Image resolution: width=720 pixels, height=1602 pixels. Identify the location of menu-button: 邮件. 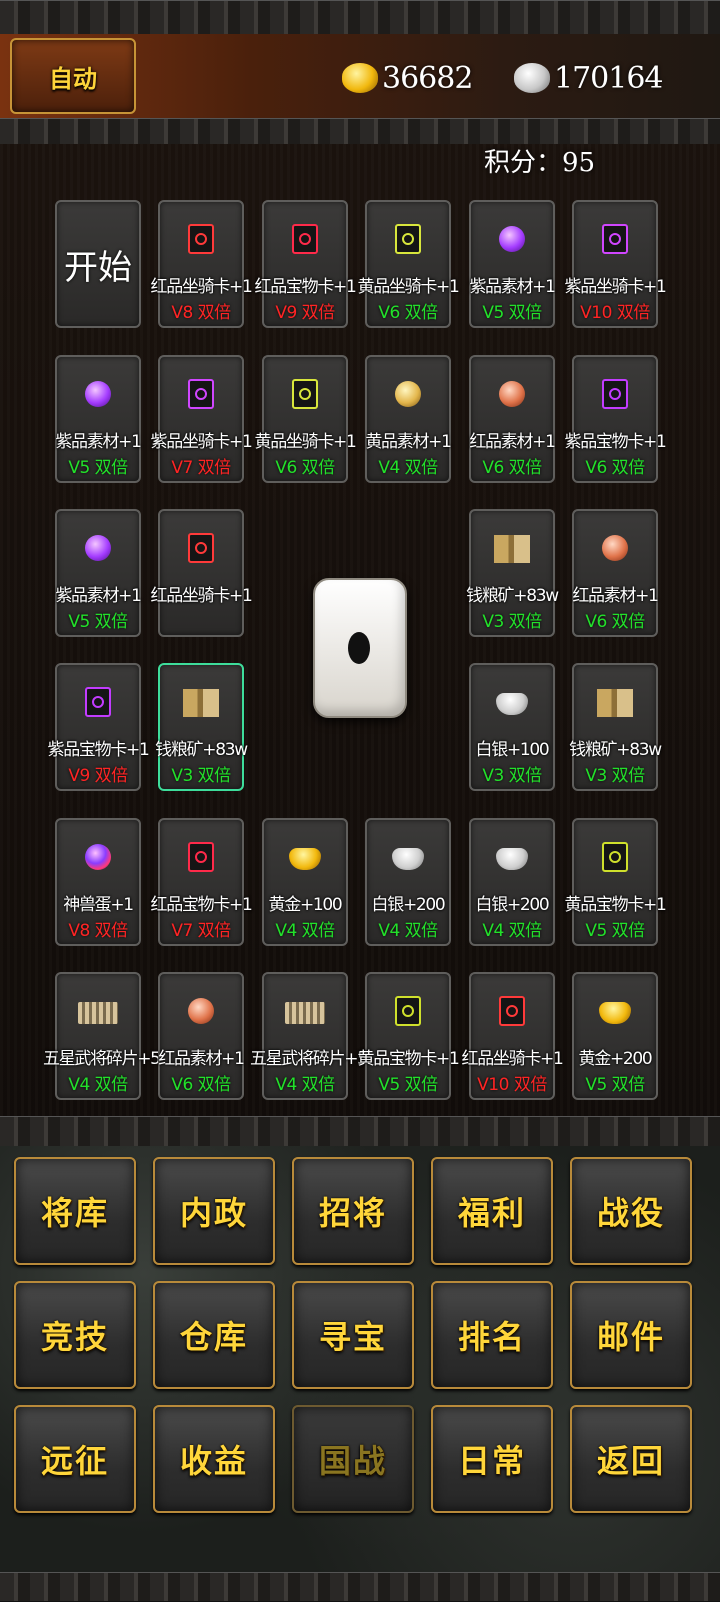
(631, 1335).